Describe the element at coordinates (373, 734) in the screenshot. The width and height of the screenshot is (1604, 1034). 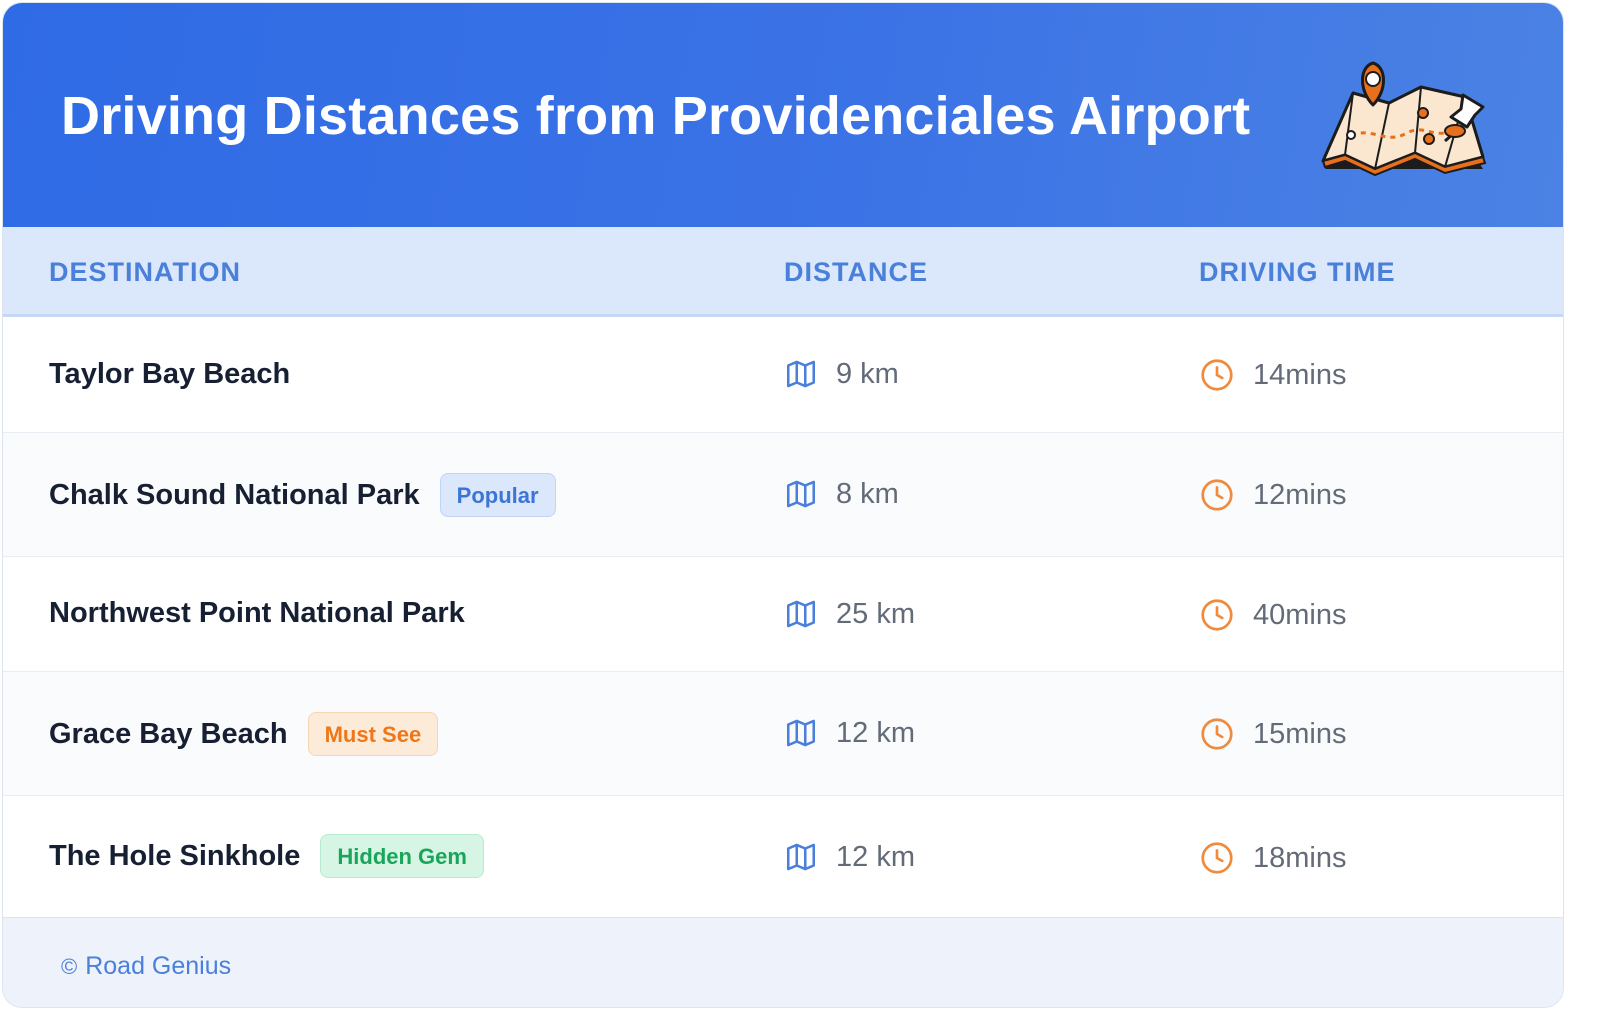
I see `must-see-badge: Must See` at that location.